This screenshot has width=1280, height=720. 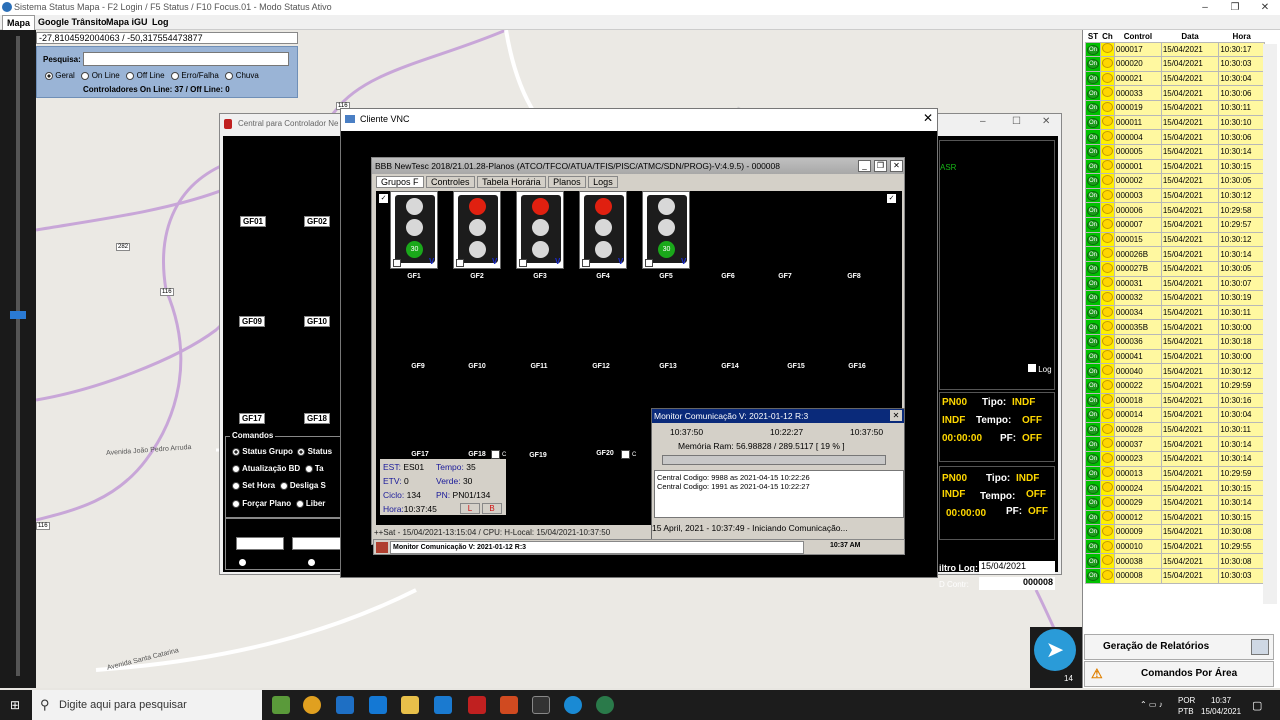 What do you see at coordinates (1107, 37) in the screenshot?
I see `header-ch: Ch` at bounding box center [1107, 37].